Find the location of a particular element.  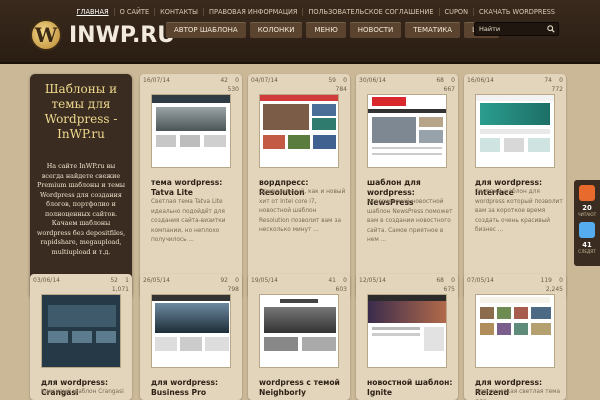

search-placeholder: Найти is located at coordinates (490, 29).